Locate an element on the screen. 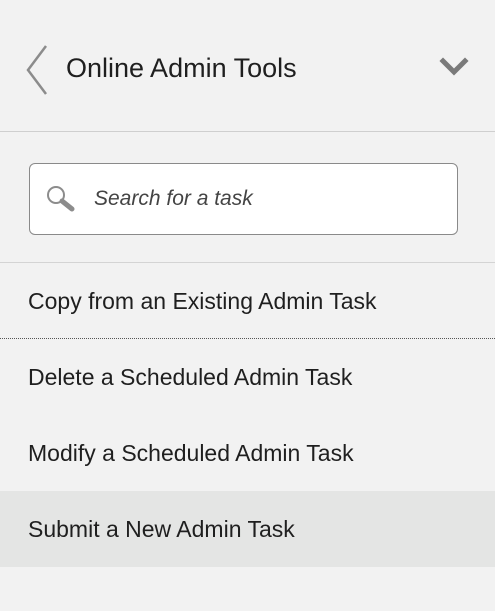 This screenshot has width=495, height=611. search-box is located at coordinates (243, 199).